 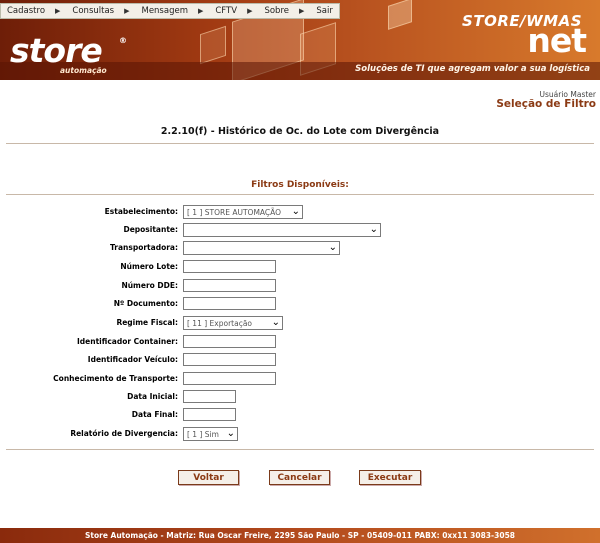 What do you see at coordinates (557, 40) in the screenshot?
I see `product-net-logo: net` at bounding box center [557, 40].